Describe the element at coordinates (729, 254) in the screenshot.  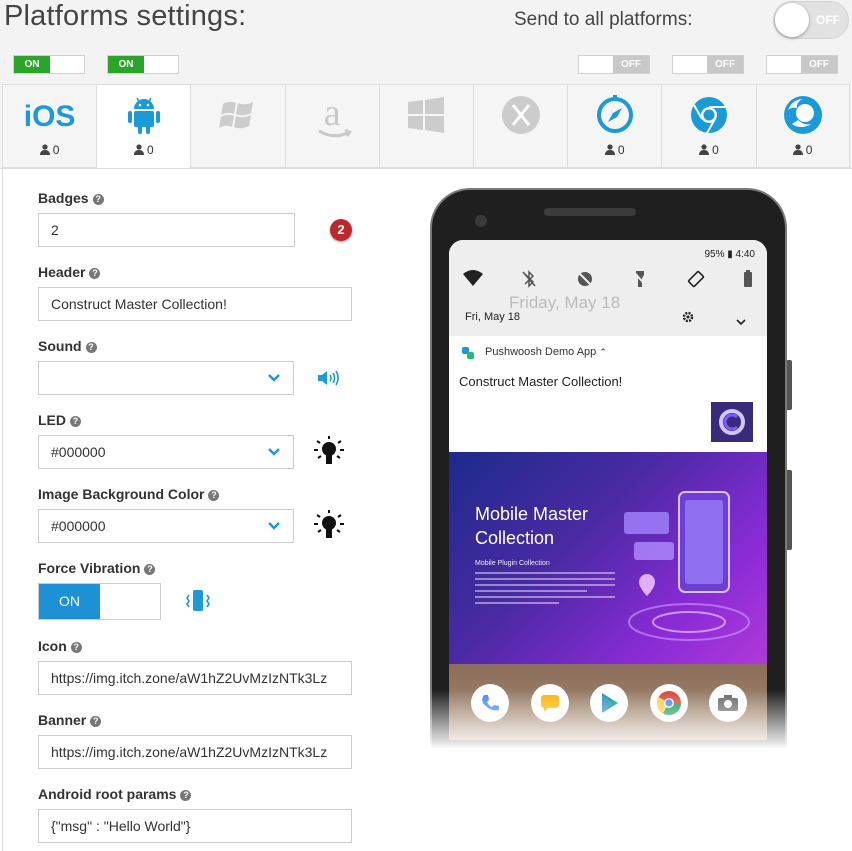
I see `status-bar: 95% ▮ 4:40` at that location.